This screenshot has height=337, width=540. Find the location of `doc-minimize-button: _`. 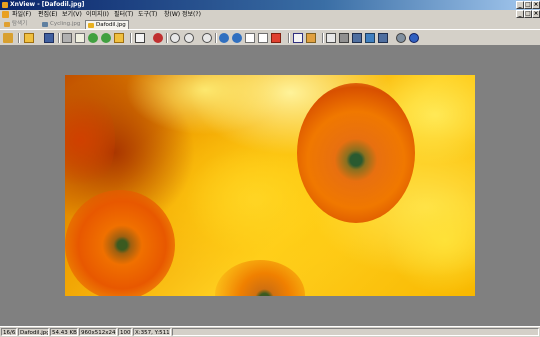

doc-minimize-button: _ is located at coordinates (520, 14).